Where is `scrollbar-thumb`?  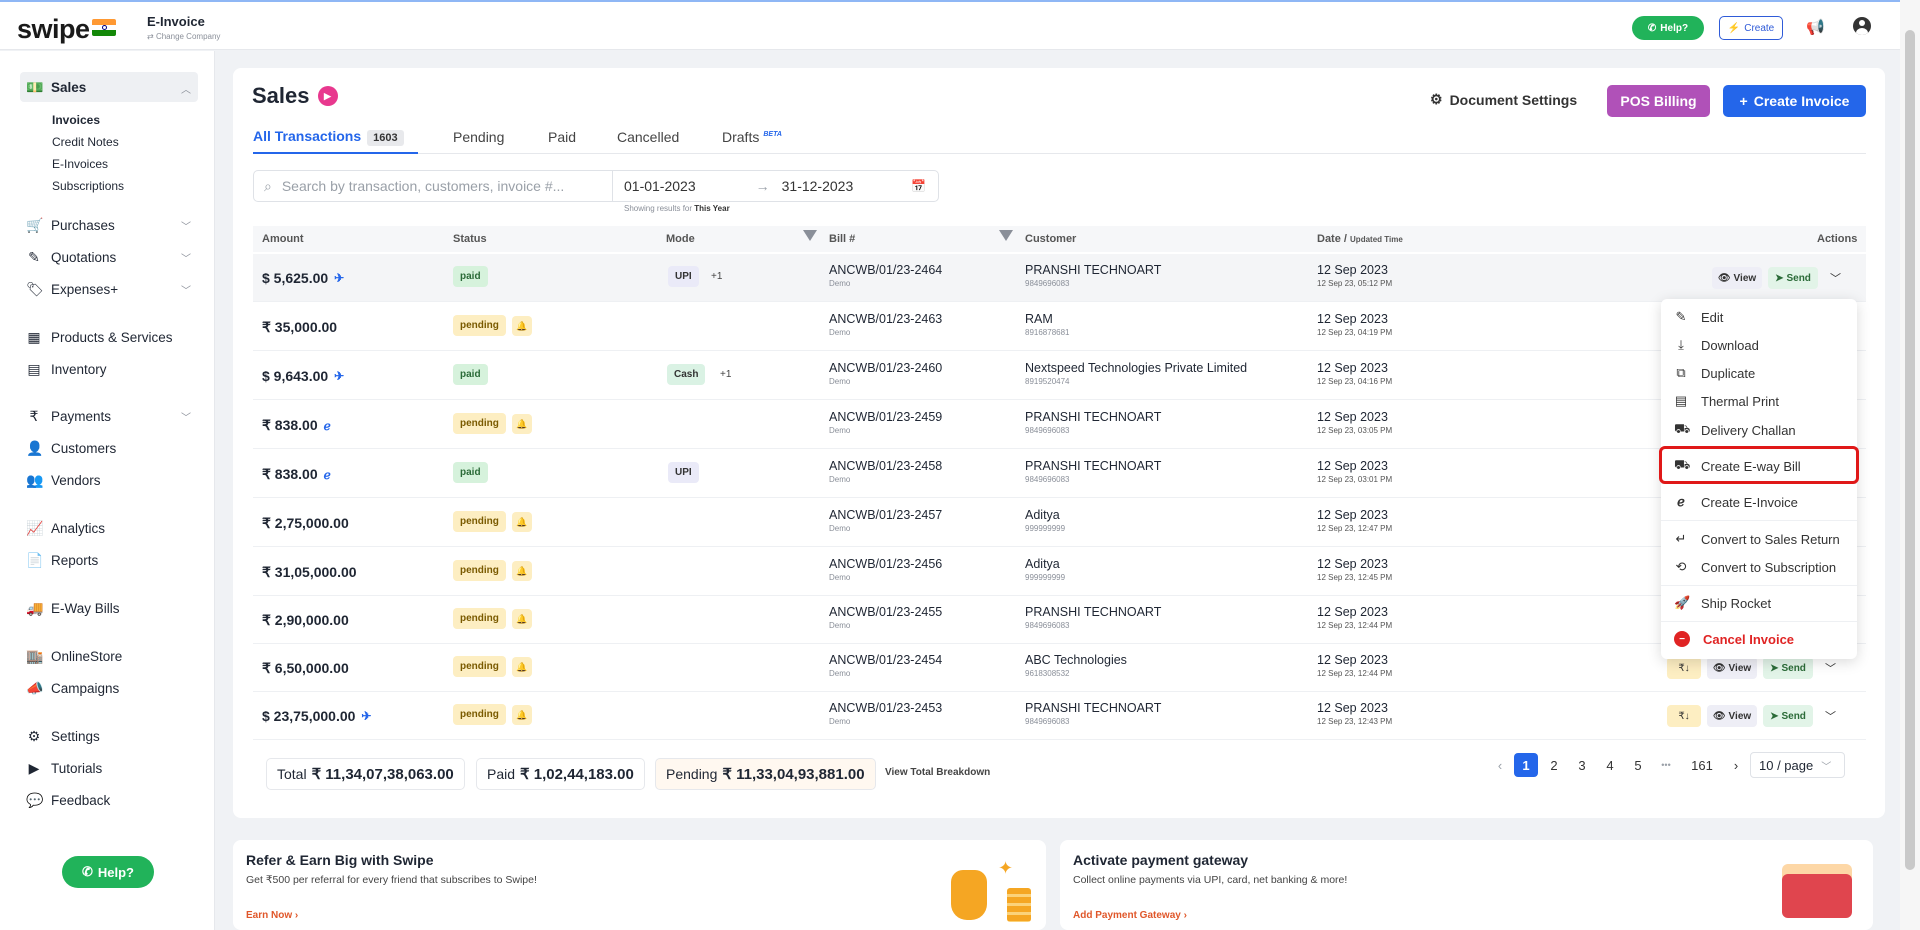
scrollbar-thumb is located at coordinates (1910, 450).